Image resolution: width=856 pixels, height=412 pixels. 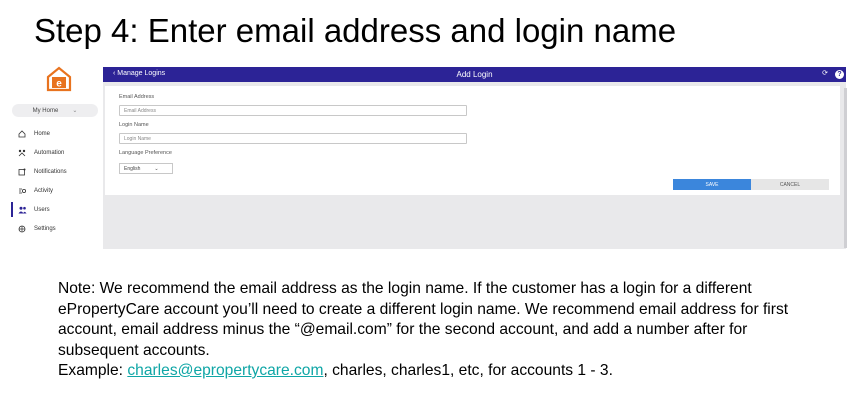 I want to click on sidebar-item-home: Home, so click(x=55, y=133).